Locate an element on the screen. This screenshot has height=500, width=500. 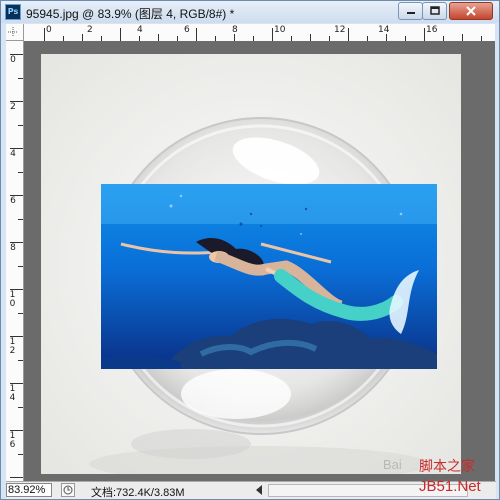
horizontal-ruler-ticks is located at coordinates (263, 34).